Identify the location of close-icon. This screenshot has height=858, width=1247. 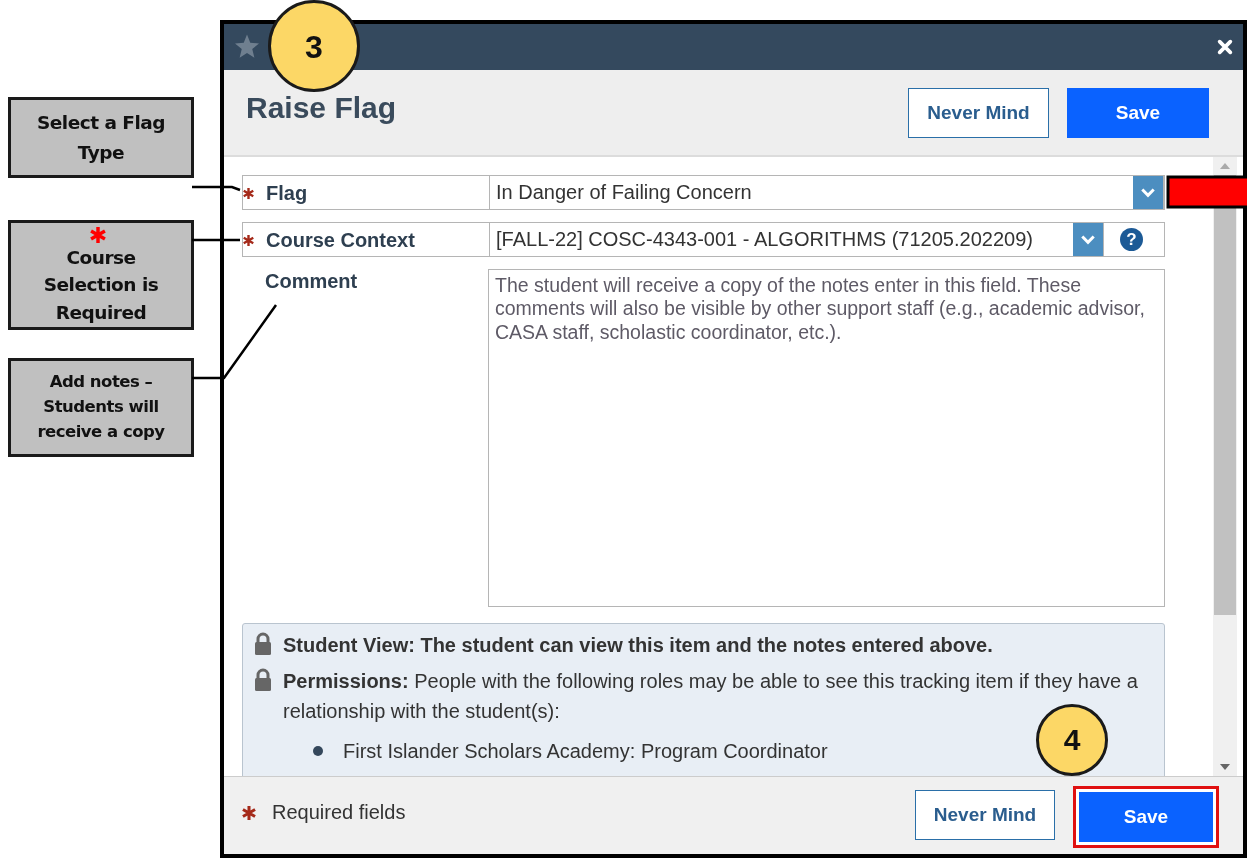
(1225, 47).